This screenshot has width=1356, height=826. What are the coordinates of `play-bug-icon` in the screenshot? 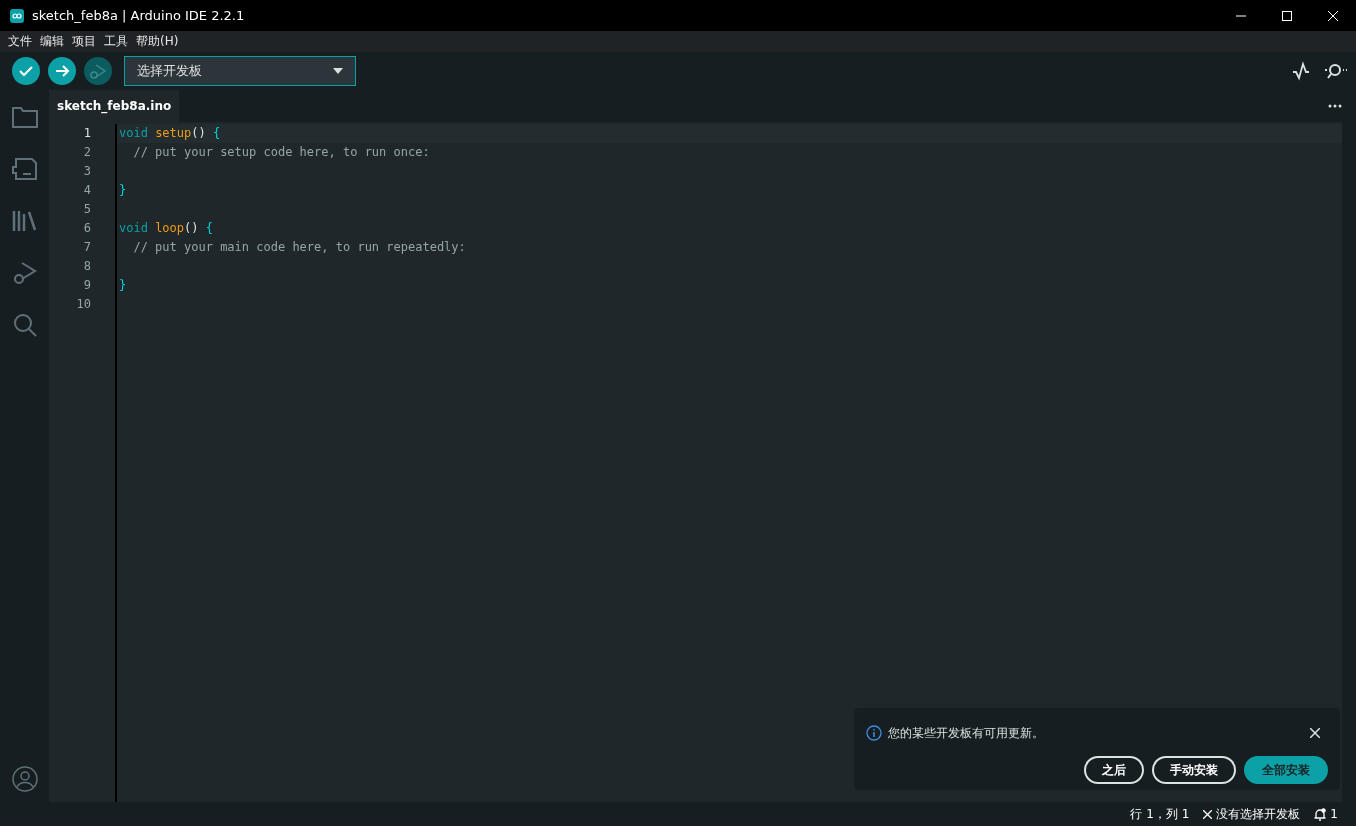 It's located at (98, 71).